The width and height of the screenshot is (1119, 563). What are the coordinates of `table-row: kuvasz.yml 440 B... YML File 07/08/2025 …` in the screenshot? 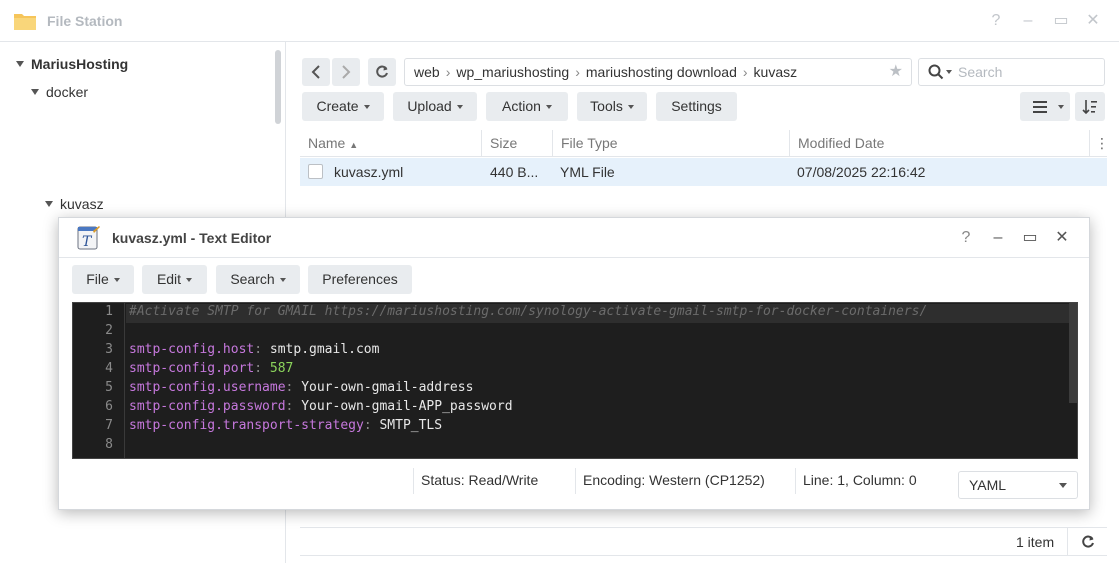 It's located at (703, 172).